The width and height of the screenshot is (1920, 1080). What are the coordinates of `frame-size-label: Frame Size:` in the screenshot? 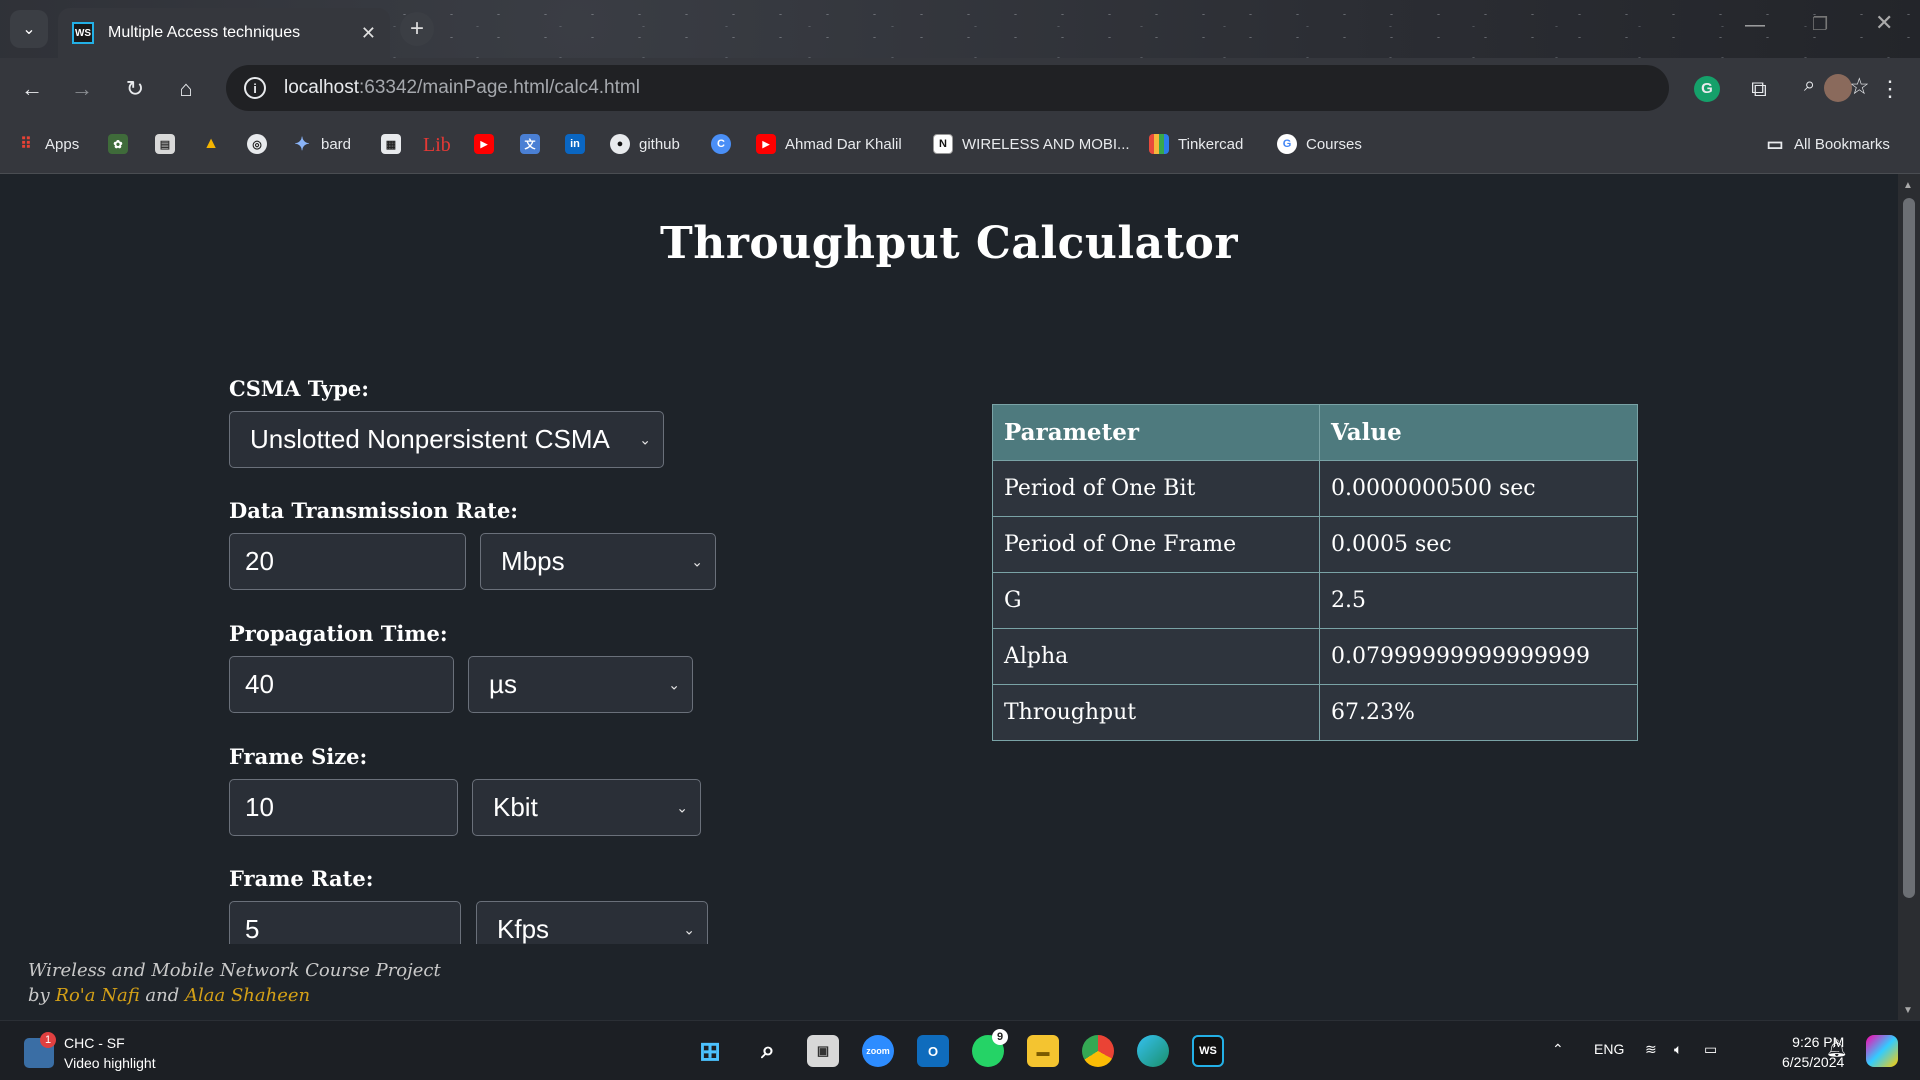 It's located at (298, 756).